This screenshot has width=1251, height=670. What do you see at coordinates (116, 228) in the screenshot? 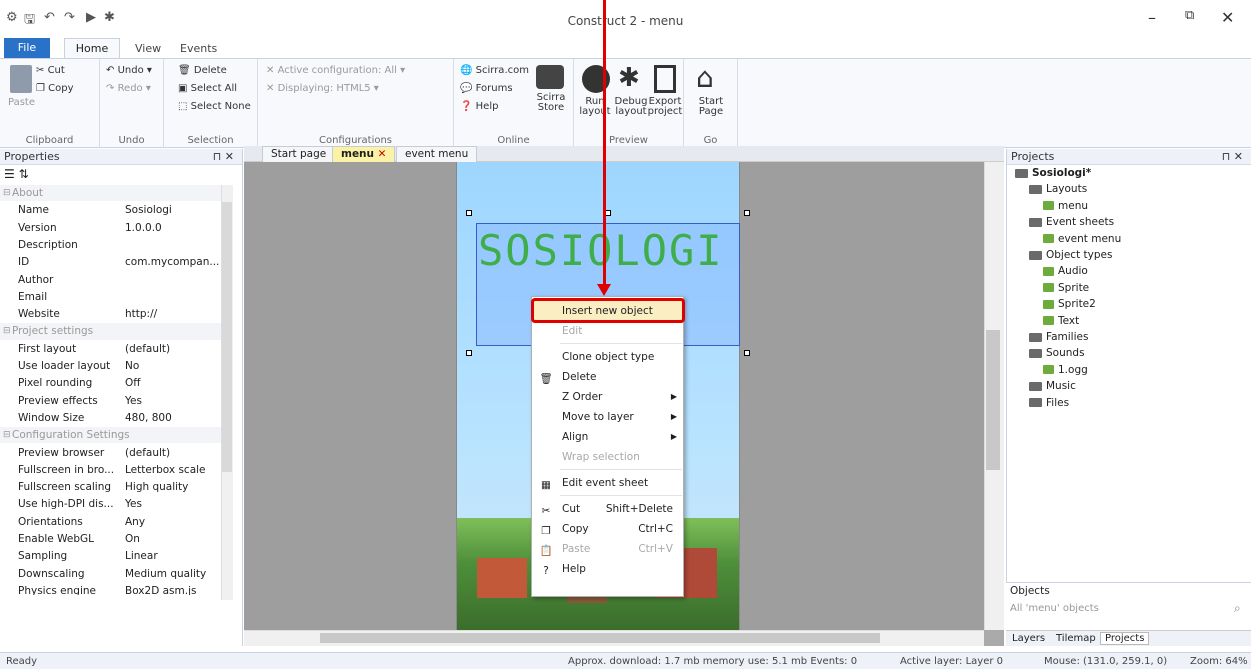
I see `property-row: Version 1.0.0.0` at bounding box center [116, 228].